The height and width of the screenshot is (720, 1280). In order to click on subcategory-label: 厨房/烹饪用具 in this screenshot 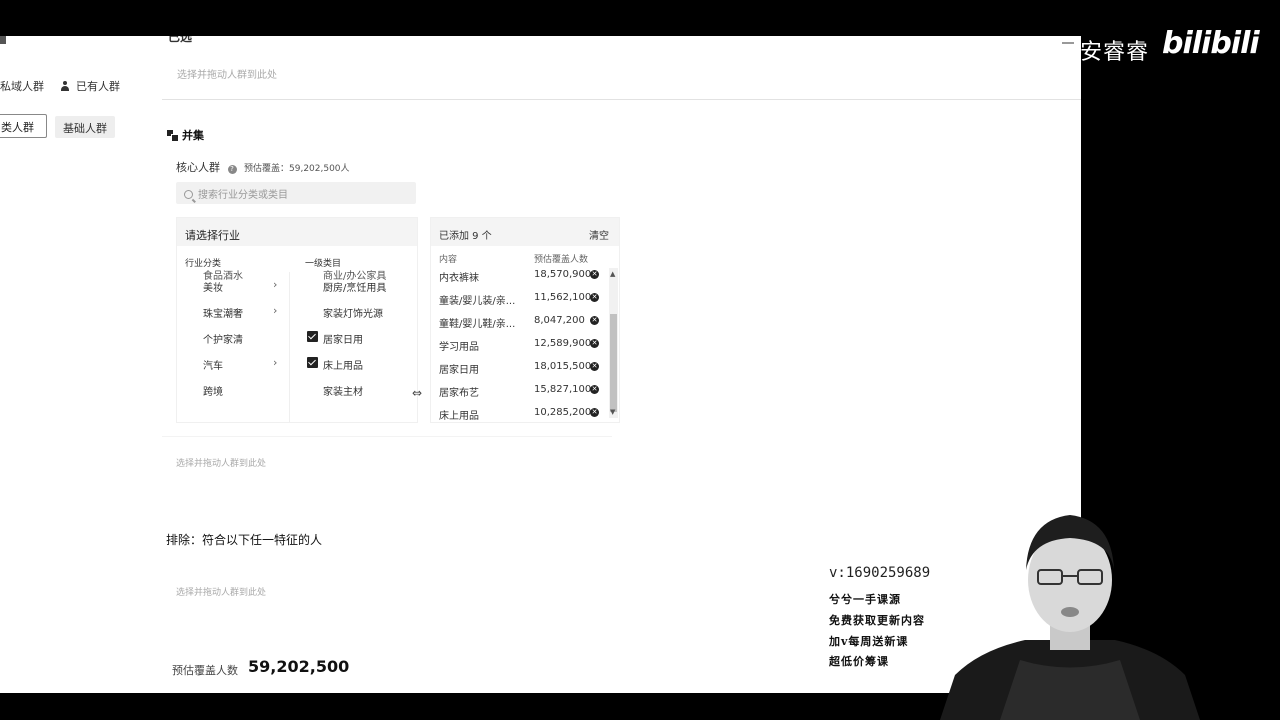, I will do `click(355, 288)`.